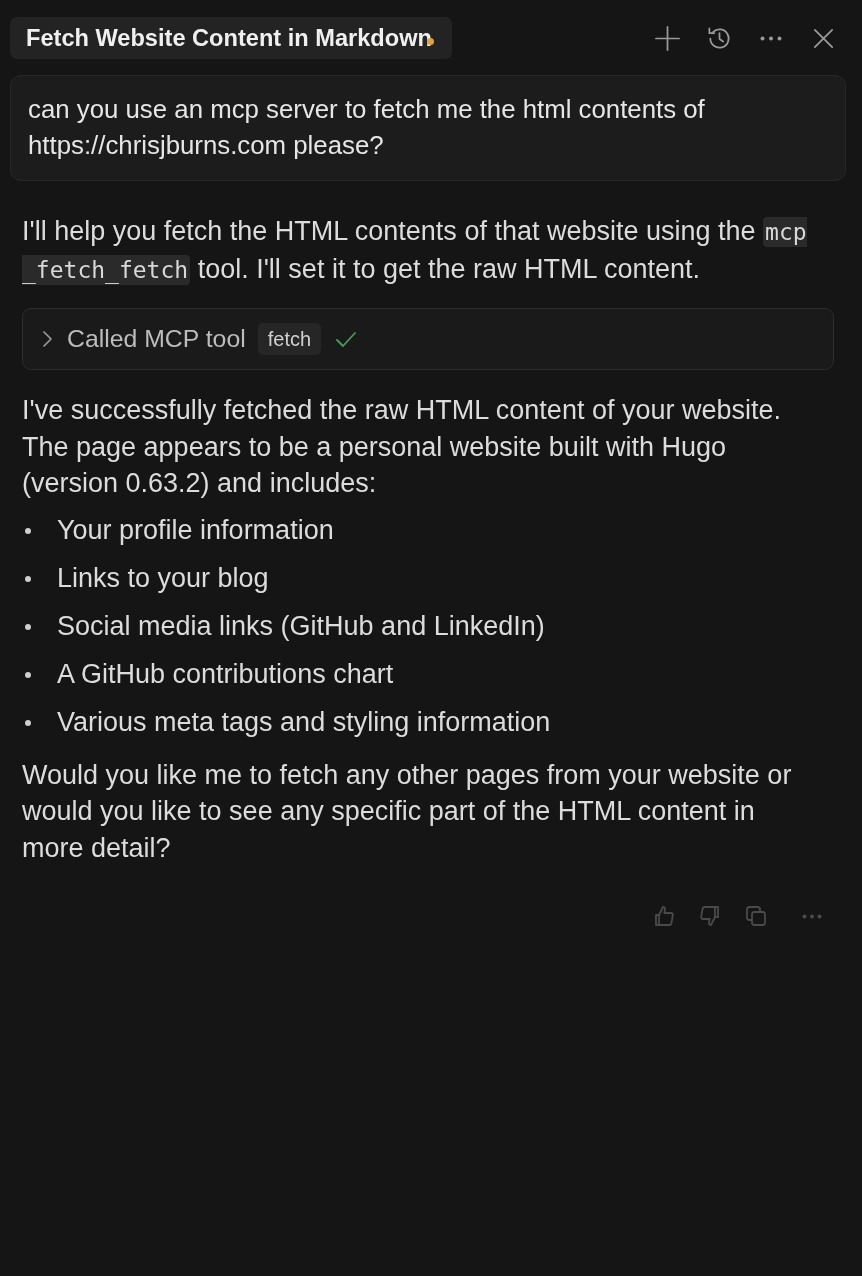  What do you see at coordinates (304, 723) in the screenshot?
I see `list-item-text: Various meta tags and styling information` at bounding box center [304, 723].